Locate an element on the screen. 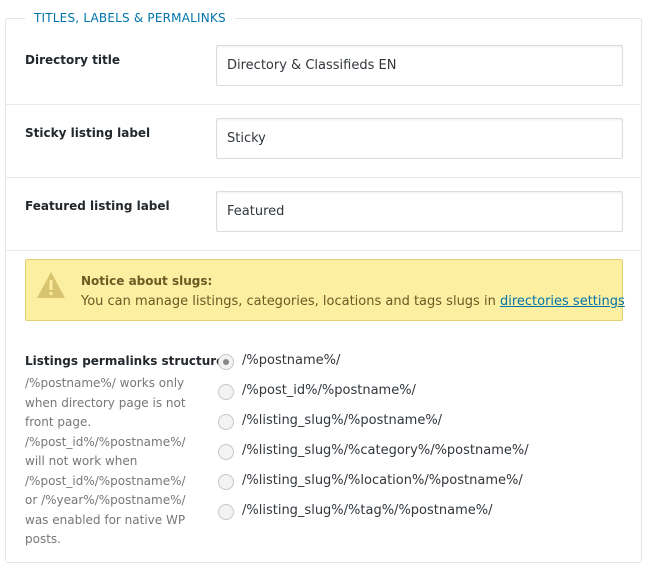  directory-title-label: Directory title is located at coordinates (72, 60).